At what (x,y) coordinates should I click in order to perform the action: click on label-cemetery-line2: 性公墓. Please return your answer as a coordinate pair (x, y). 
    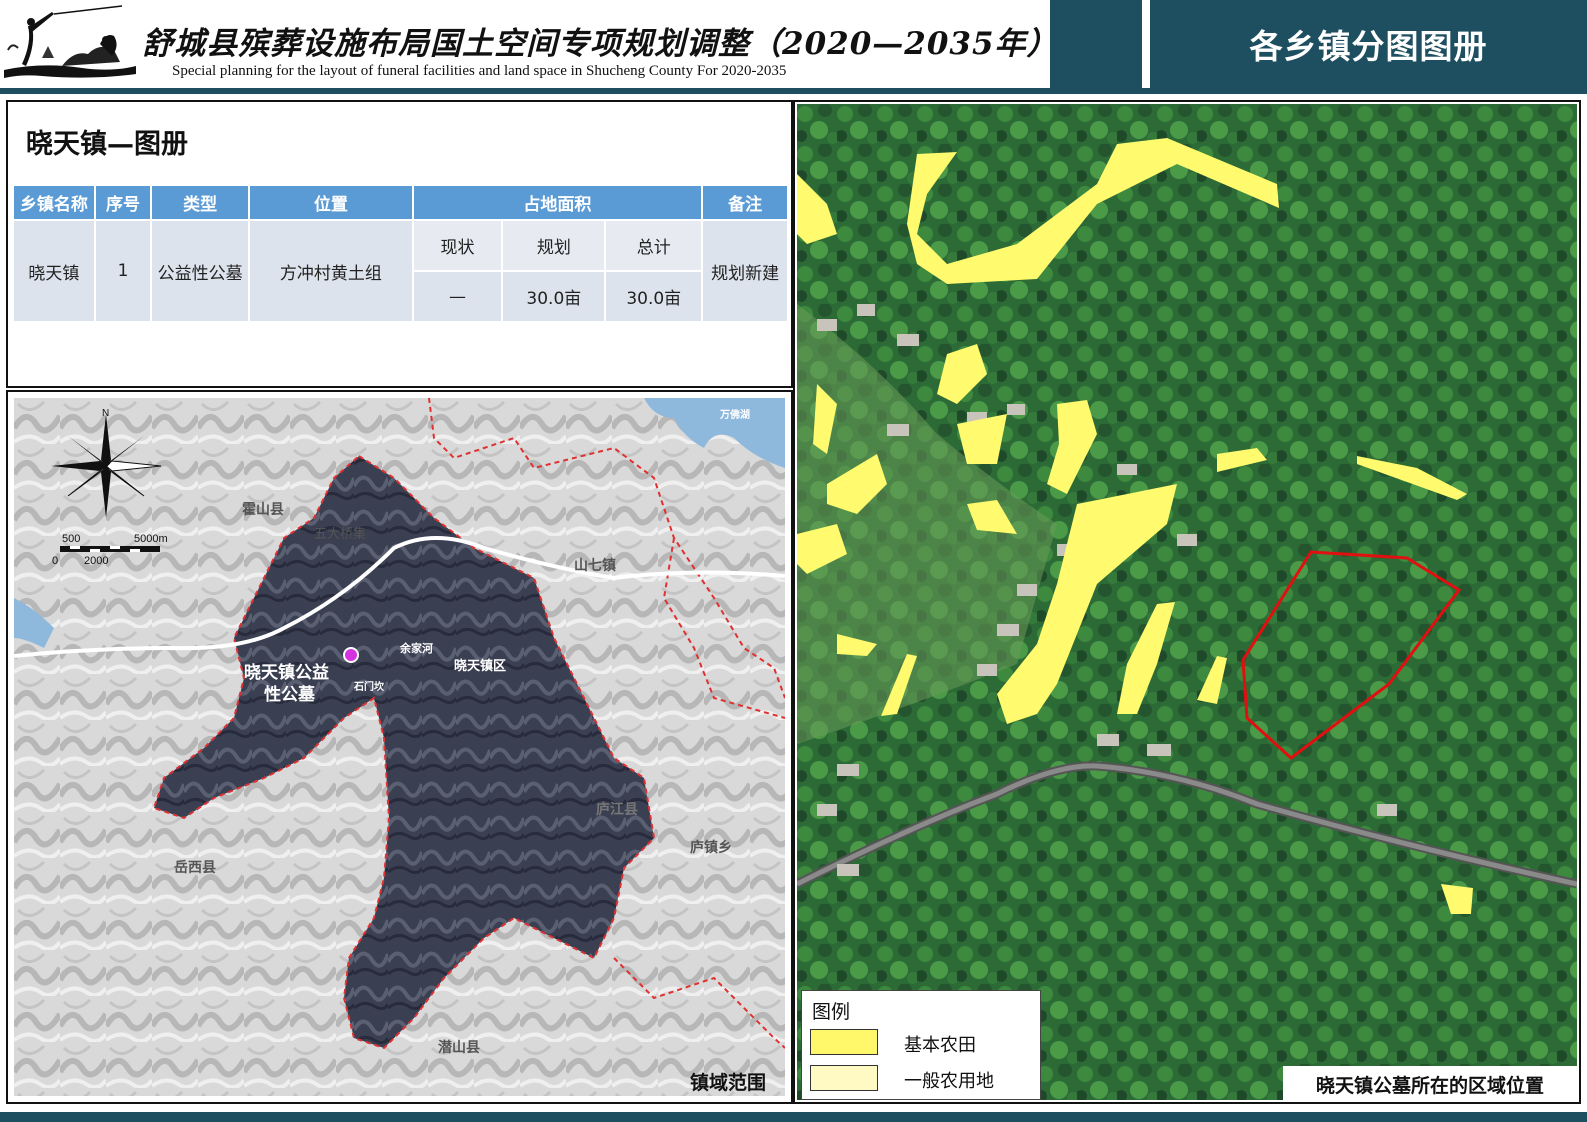
    Looking at the image, I should click on (290, 694).